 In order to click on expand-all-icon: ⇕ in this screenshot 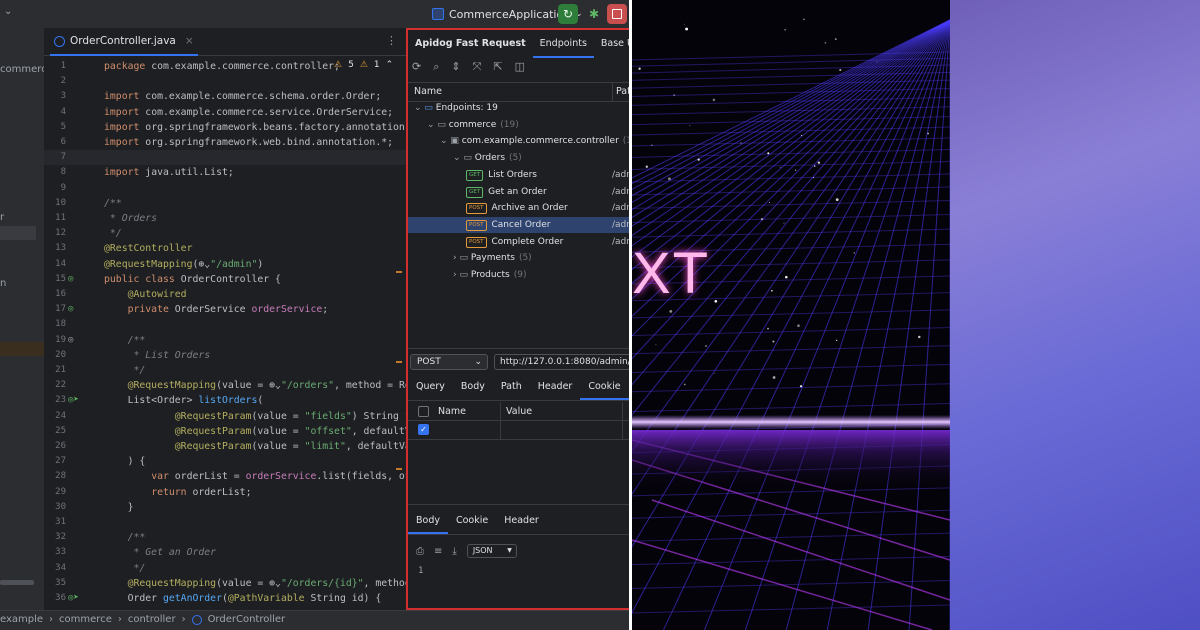, I will do `click(455, 67)`.